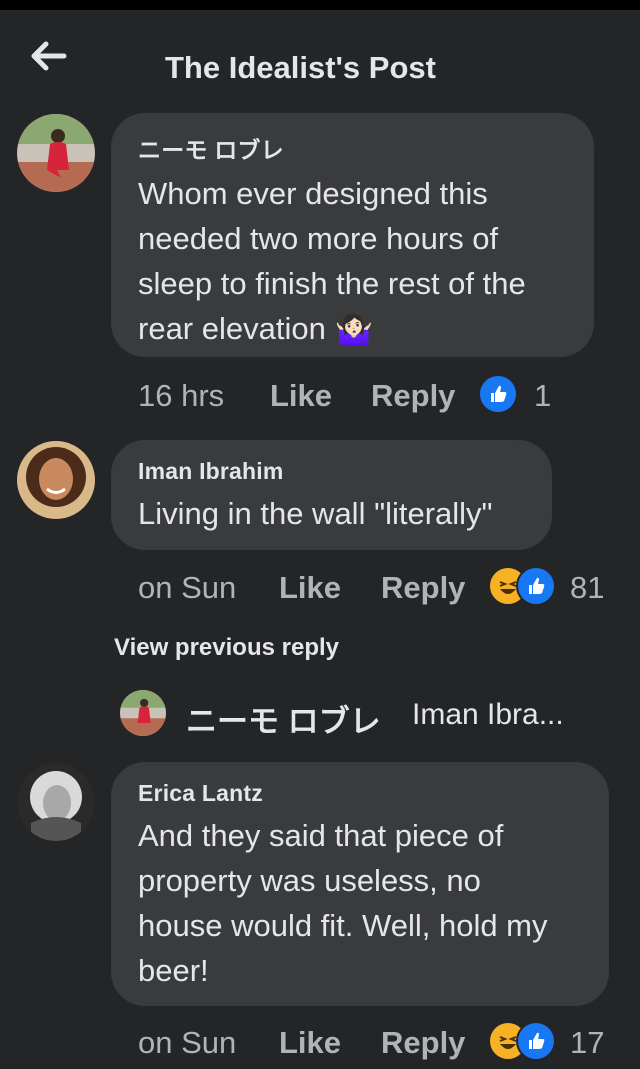 The width and height of the screenshot is (640, 1069). What do you see at coordinates (283, 721) in the screenshot?
I see `reply-author: ニーモ ロブレ` at bounding box center [283, 721].